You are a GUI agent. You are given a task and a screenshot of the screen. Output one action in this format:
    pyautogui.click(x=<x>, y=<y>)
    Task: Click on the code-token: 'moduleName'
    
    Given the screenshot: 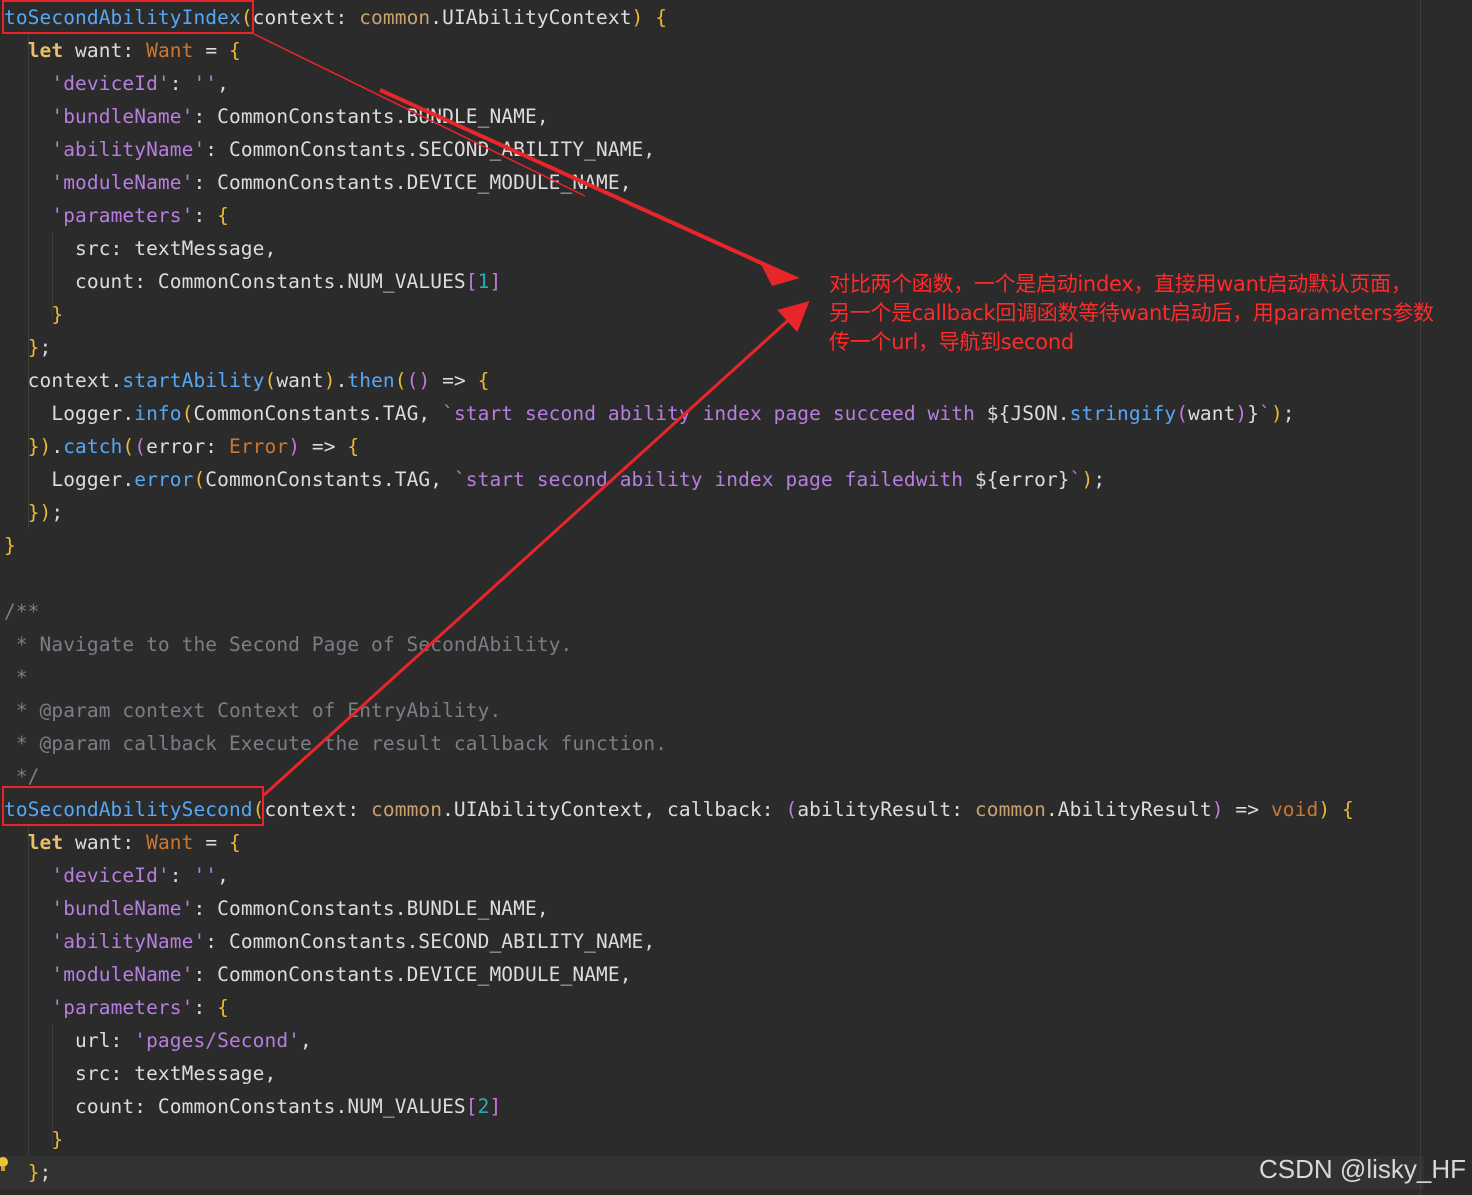 What is the action you would take?
    pyautogui.click(x=122, y=974)
    